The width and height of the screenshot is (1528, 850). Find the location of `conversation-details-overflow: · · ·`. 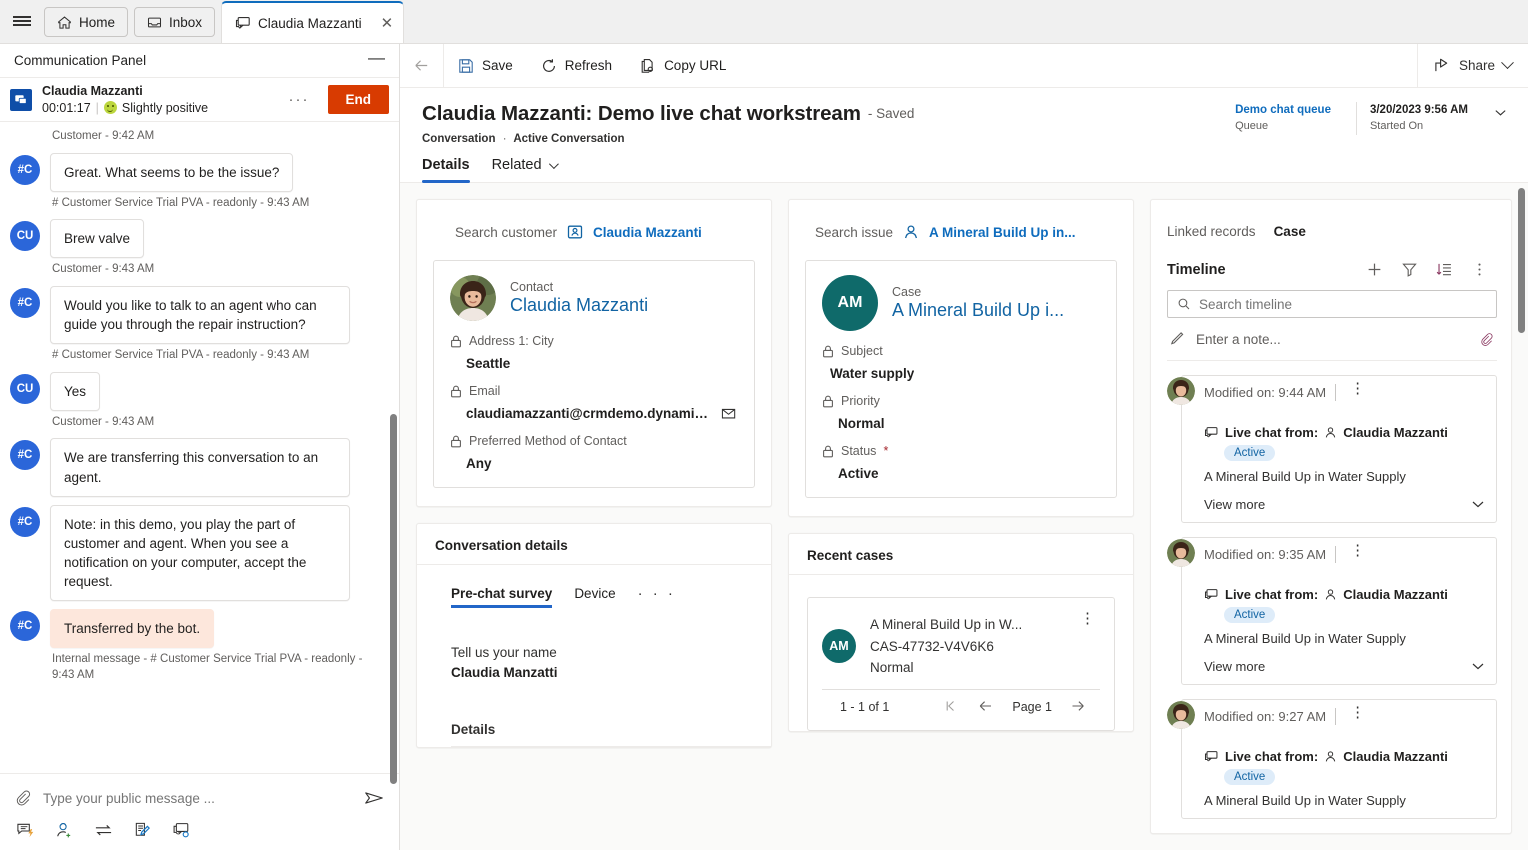

conversation-details-overflow: · · · is located at coordinates (657, 597).